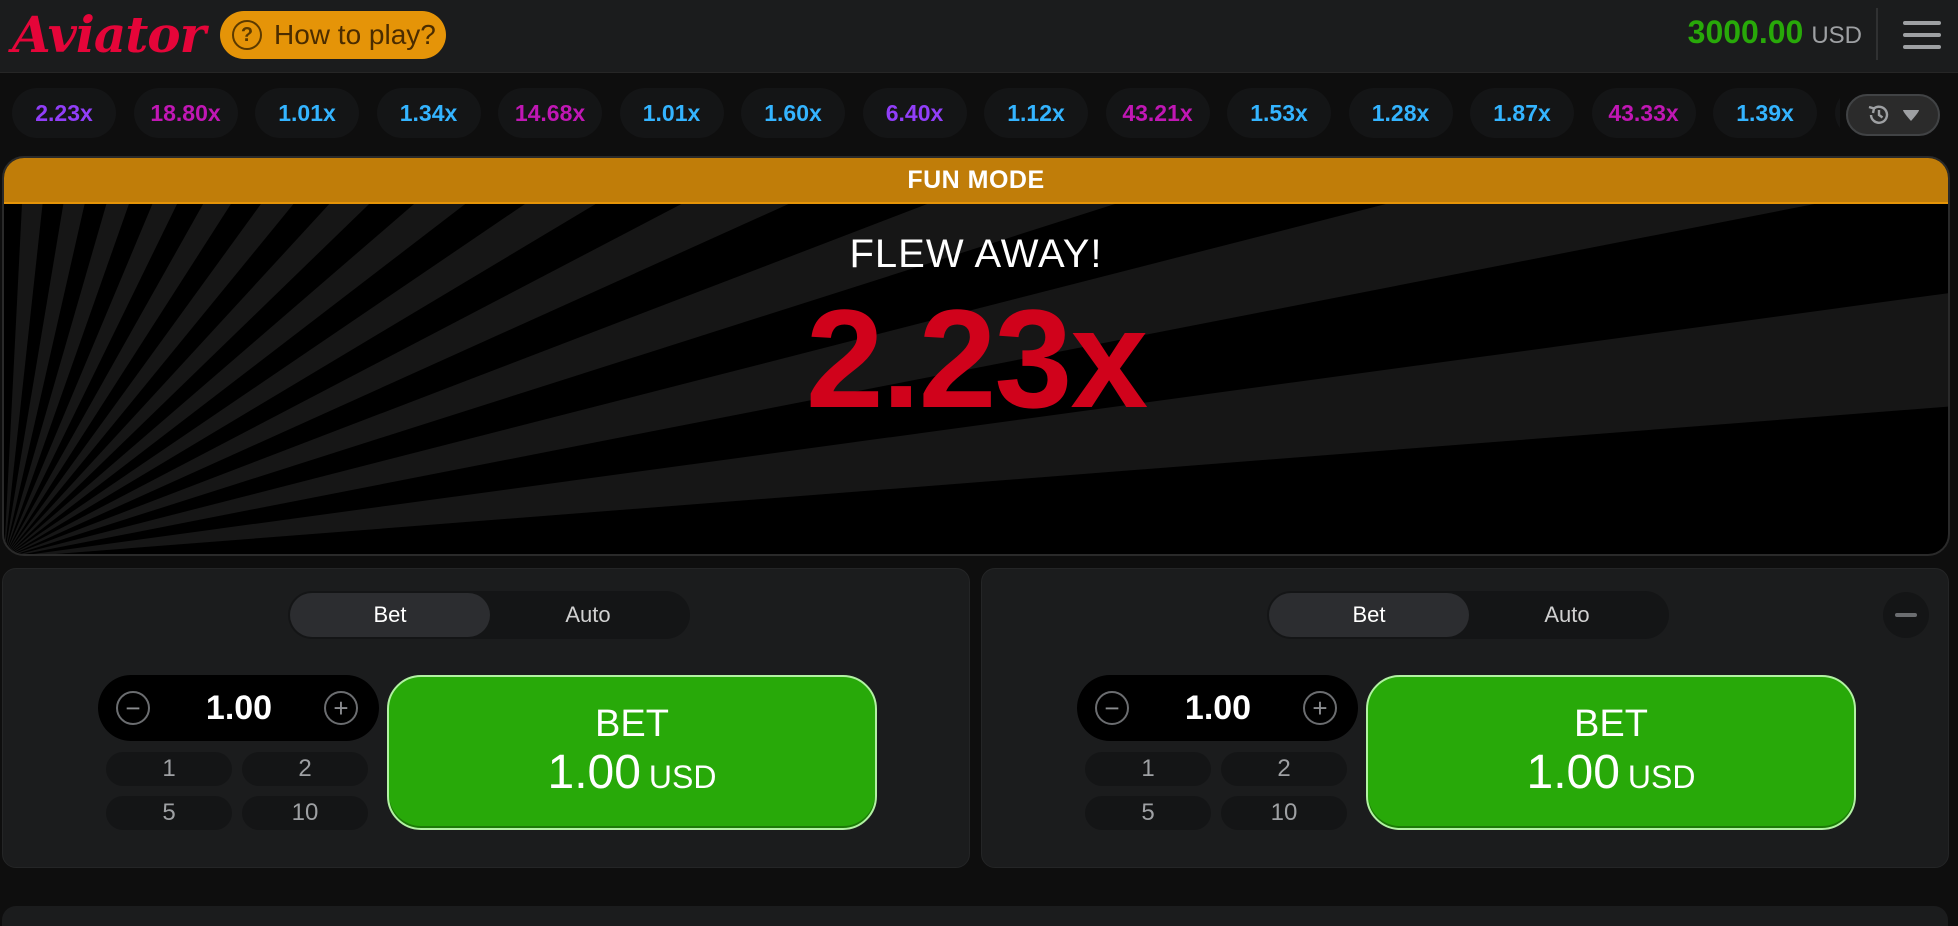 The width and height of the screenshot is (1958, 926). I want to click on aviator-logo: Aviator, so click(109, 34).